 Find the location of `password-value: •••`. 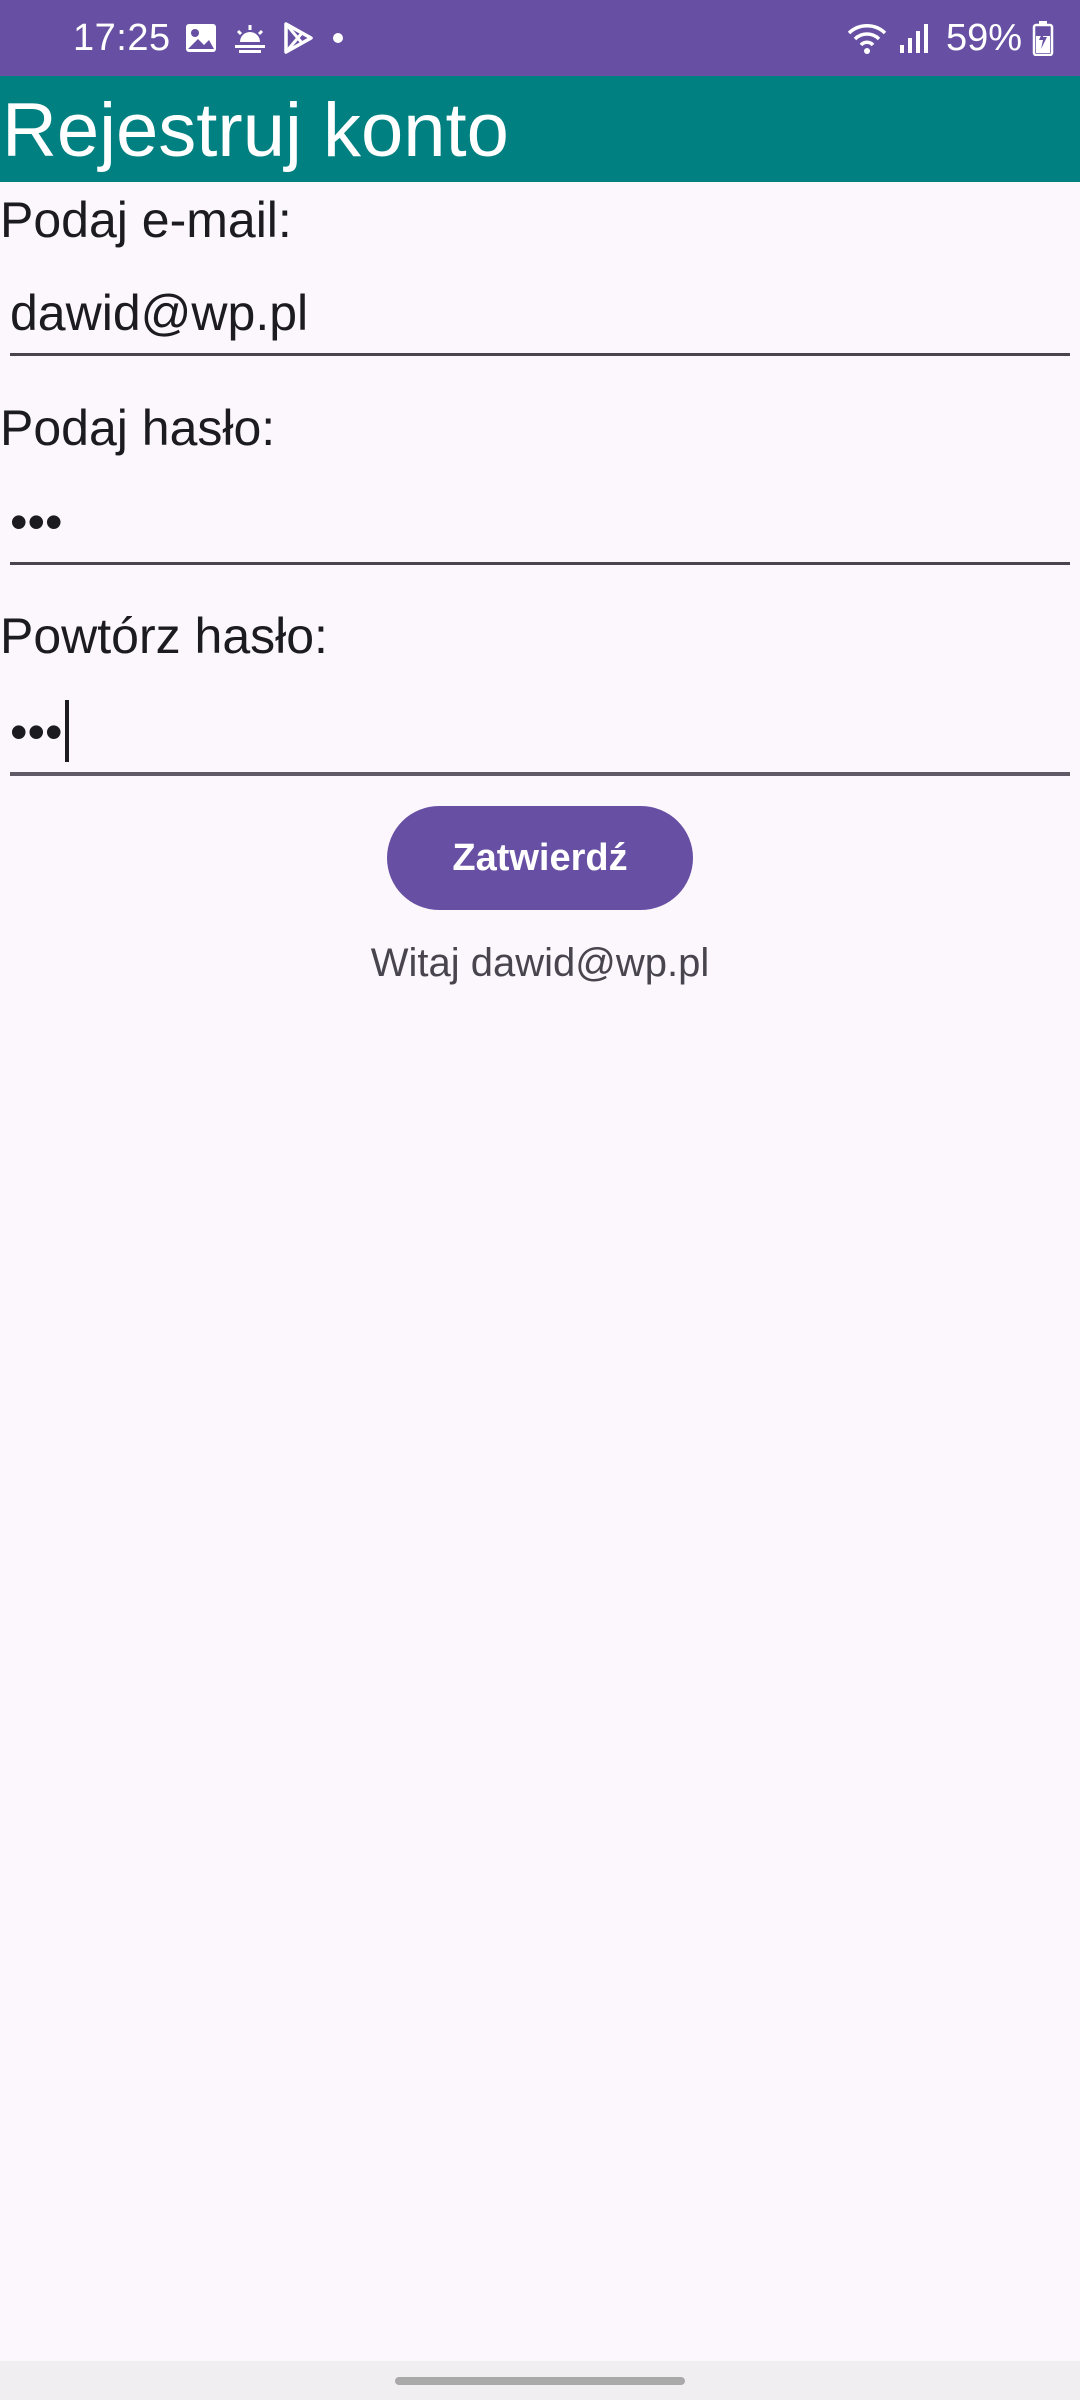

password-value: ••• is located at coordinates (36, 522).